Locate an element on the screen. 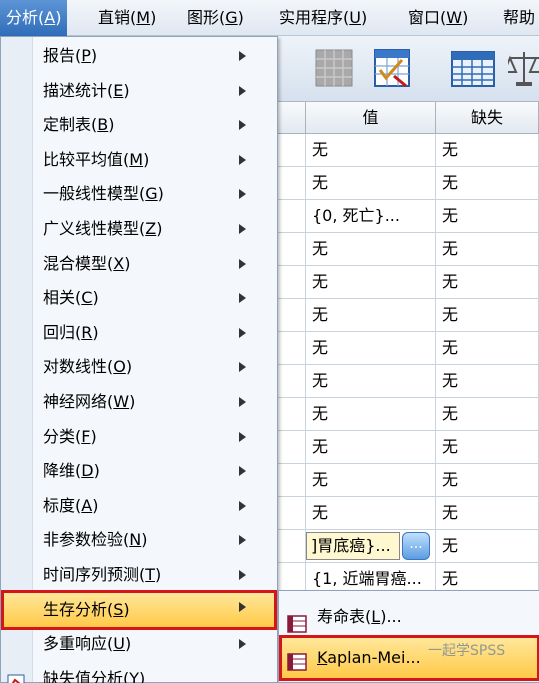 The width and height of the screenshot is (539, 683). missing-value-icon is located at coordinates (16, 676).